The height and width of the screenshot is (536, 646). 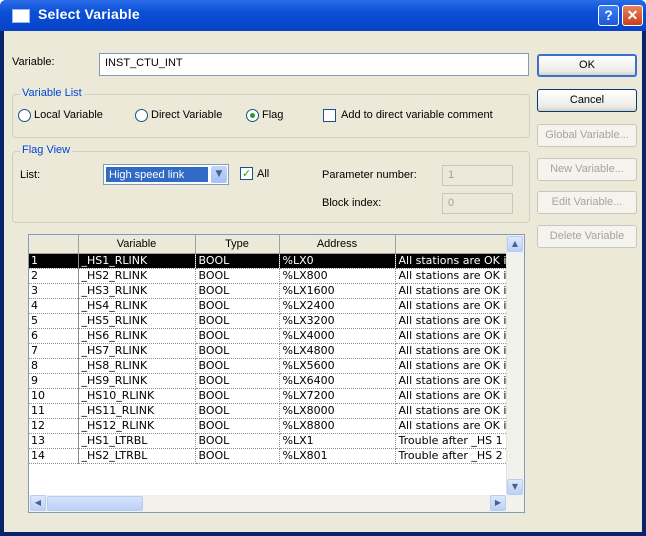 I want to click on variable-cell: _HS2_LTRBL, so click(x=137, y=456).